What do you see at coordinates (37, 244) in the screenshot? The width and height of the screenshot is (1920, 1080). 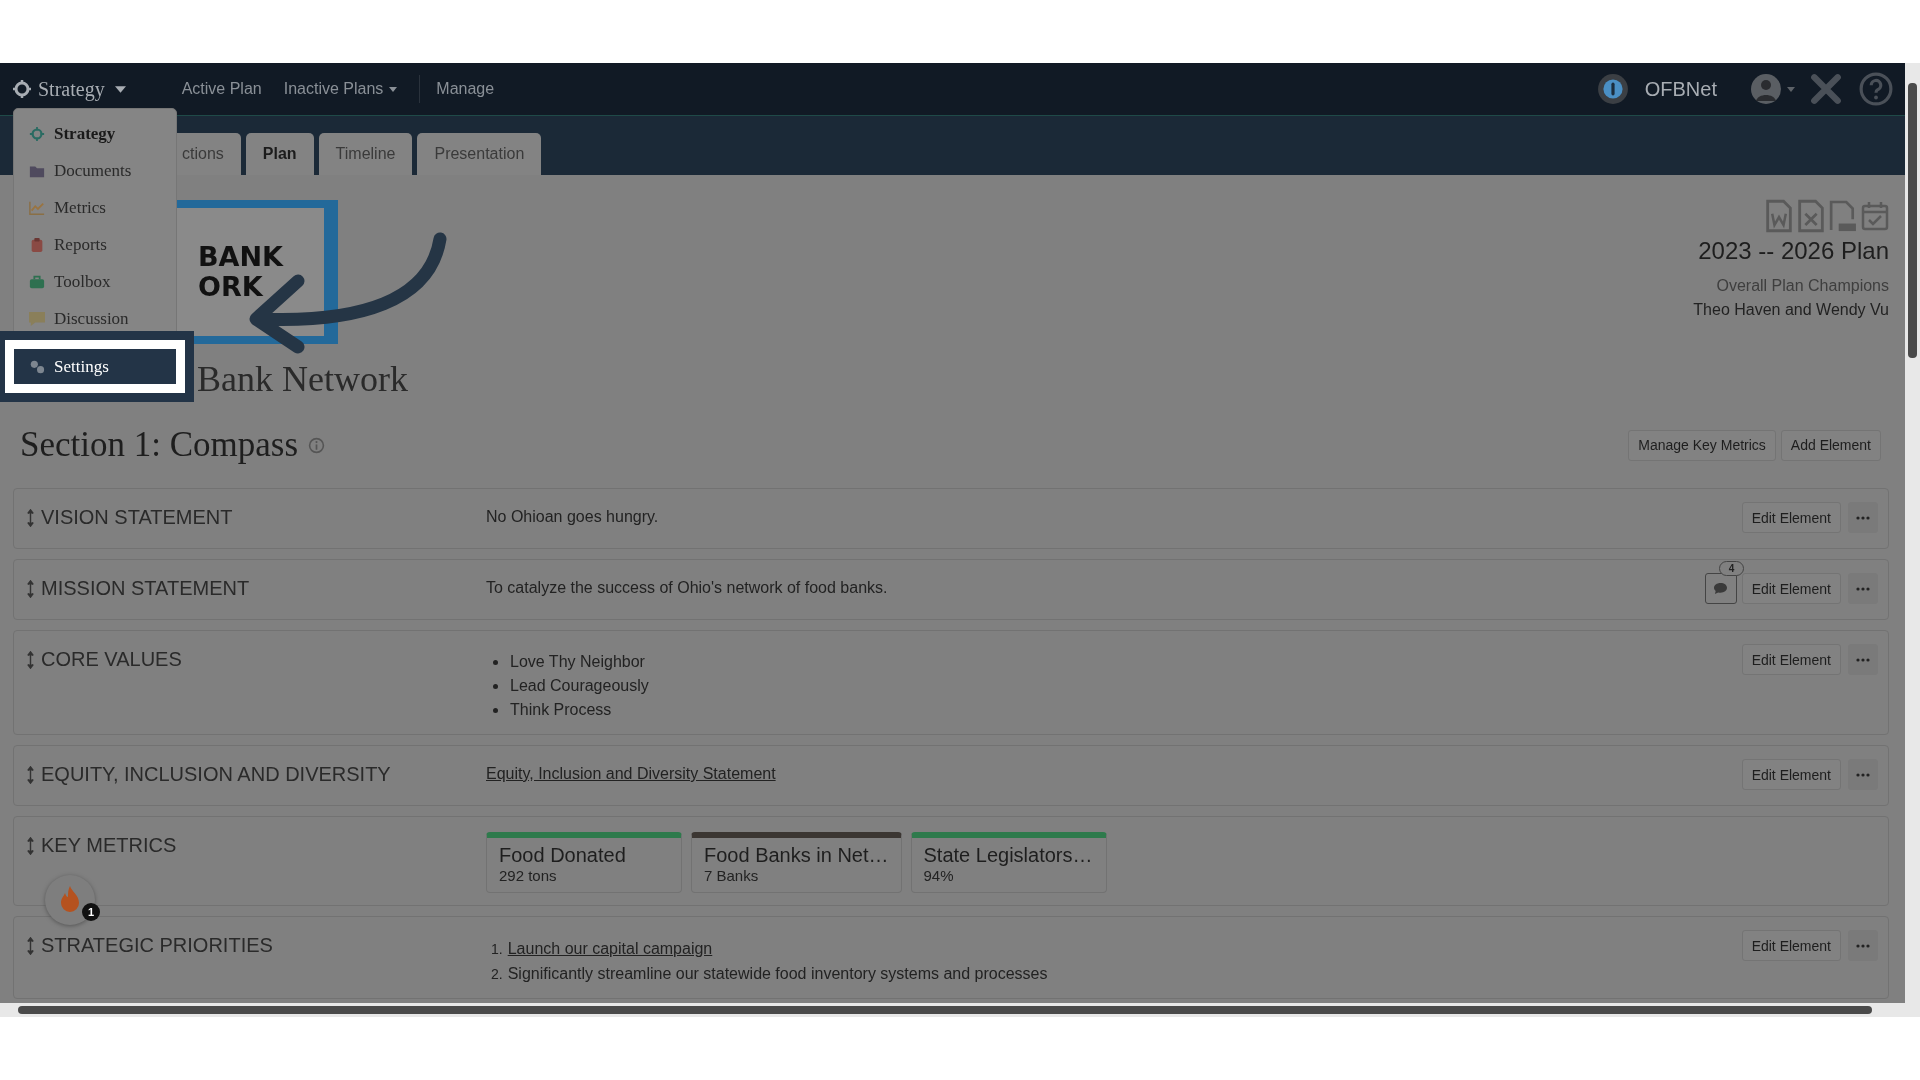 I see `clipboard-icon` at bounding box center [37, 244].